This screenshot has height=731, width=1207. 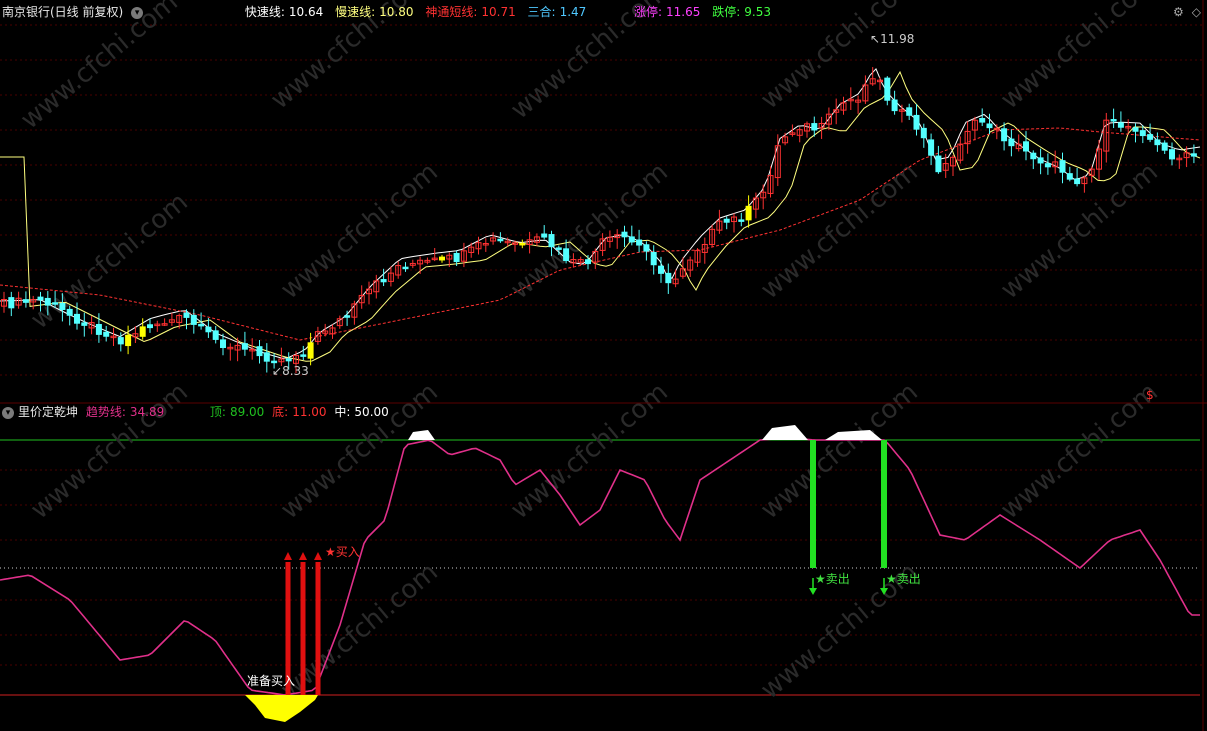 I want to click on prepare-buy-label: 准备买入, so click(x=271, y=681).